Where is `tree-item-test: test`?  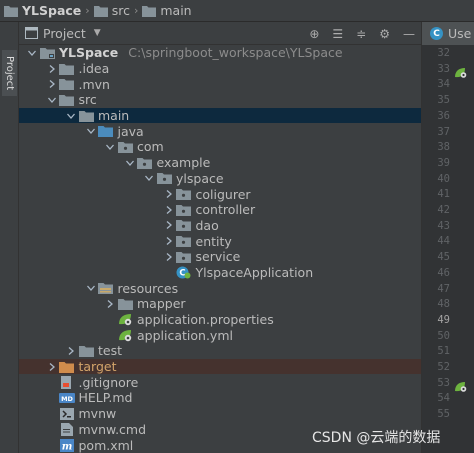
tree-item-test: test is located at coordinates (220, 351).